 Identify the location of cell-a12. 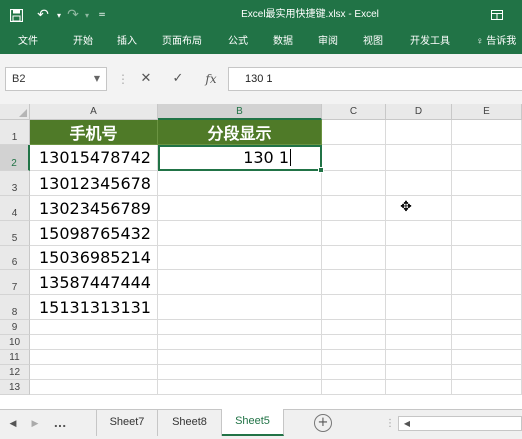
(94, 372).